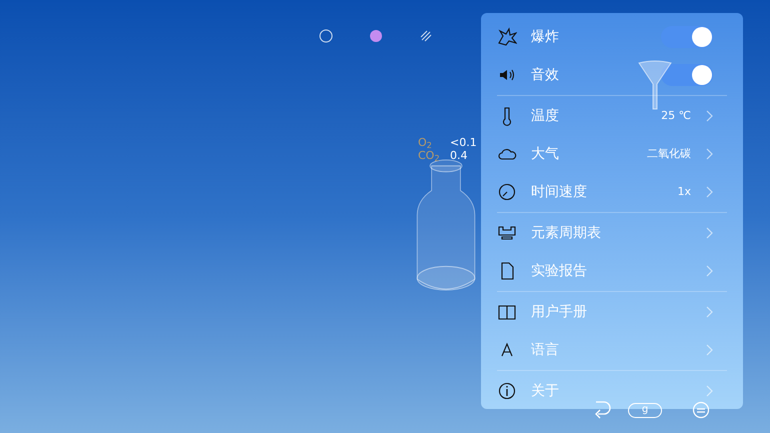 The image size is (770, 433). I want to click on setting-value: 25 ℃, so click(676, 116).